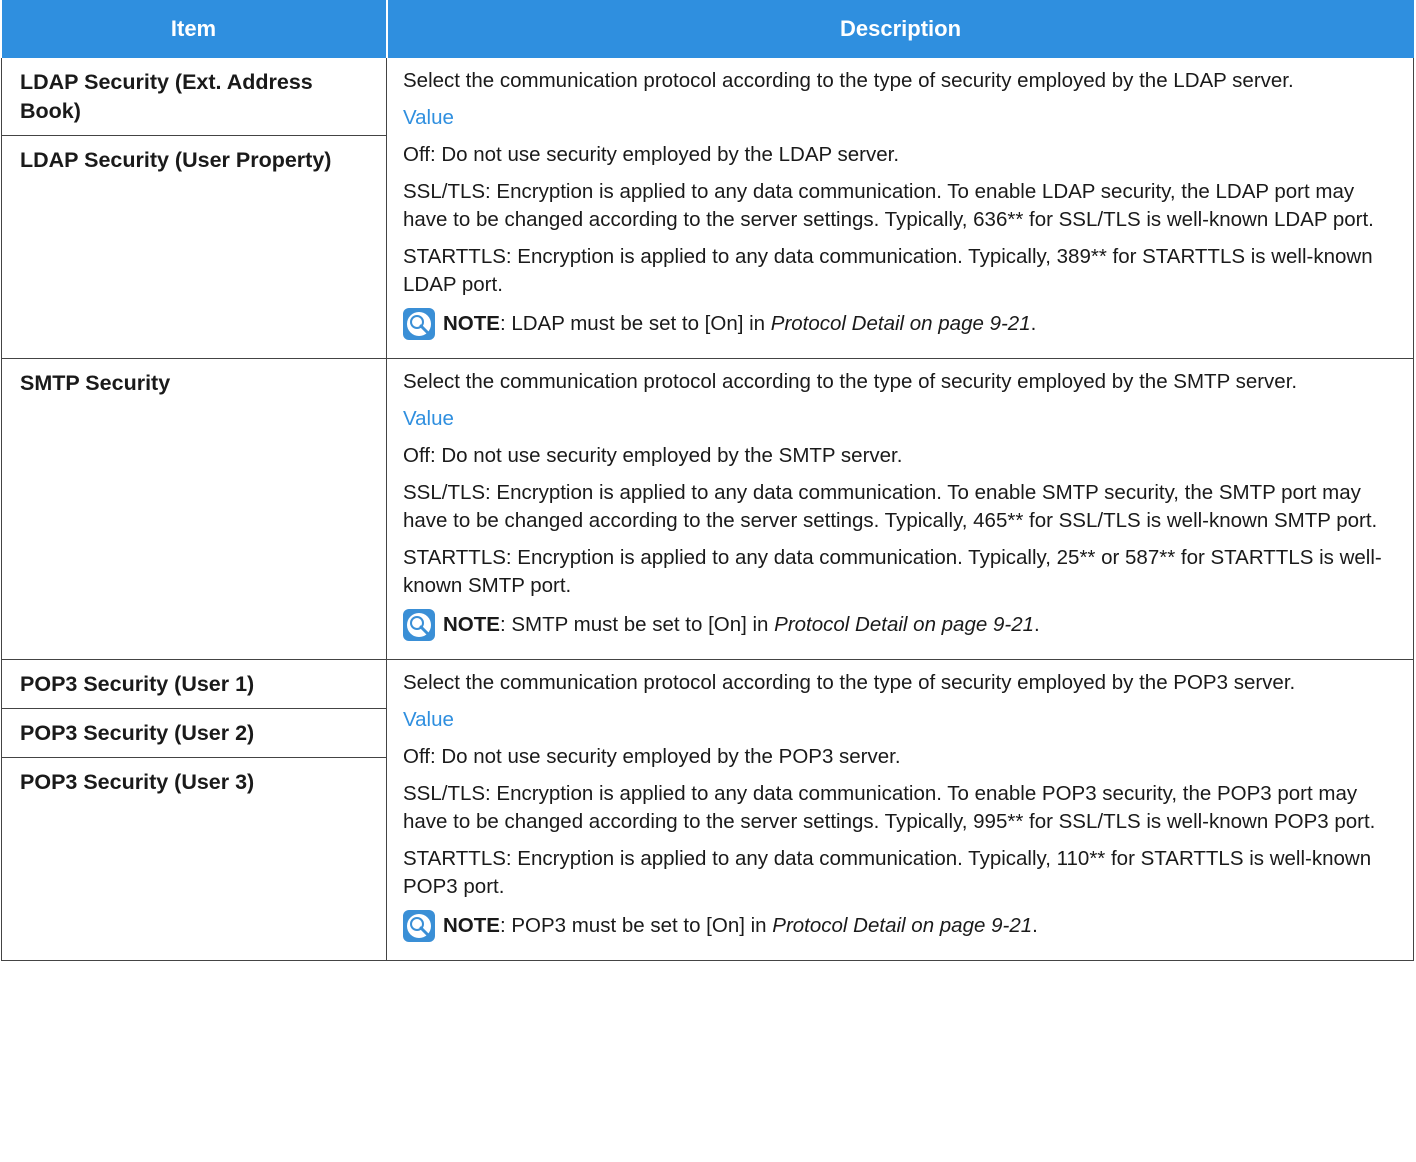  What do you see at coordinates (637, 624) in the screenshot?
I see `note-text: : SMTP must be set to [On] in` at bounding box center [637, 624].